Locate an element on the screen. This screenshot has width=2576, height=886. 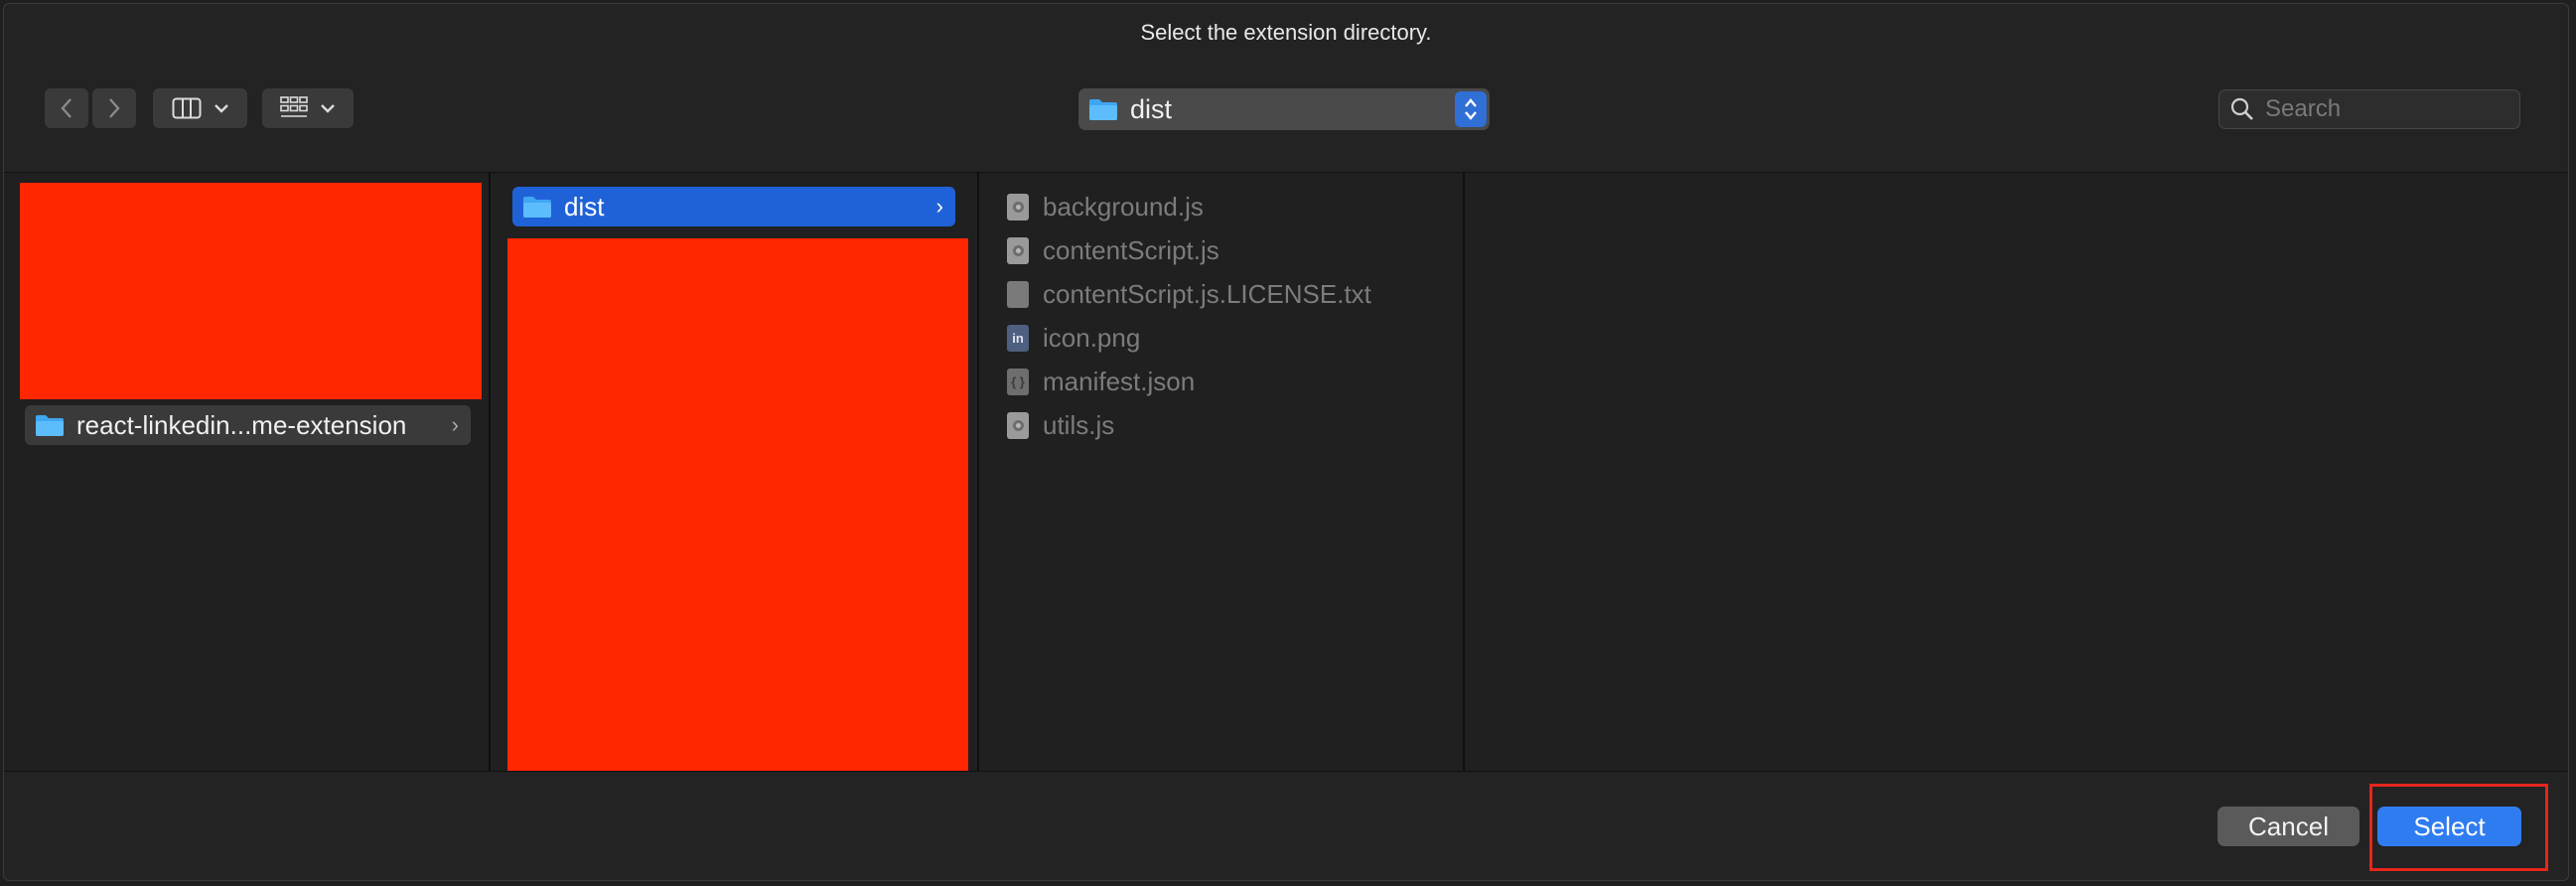
path-popup-label: dist is located at coordinates (1151, 108).